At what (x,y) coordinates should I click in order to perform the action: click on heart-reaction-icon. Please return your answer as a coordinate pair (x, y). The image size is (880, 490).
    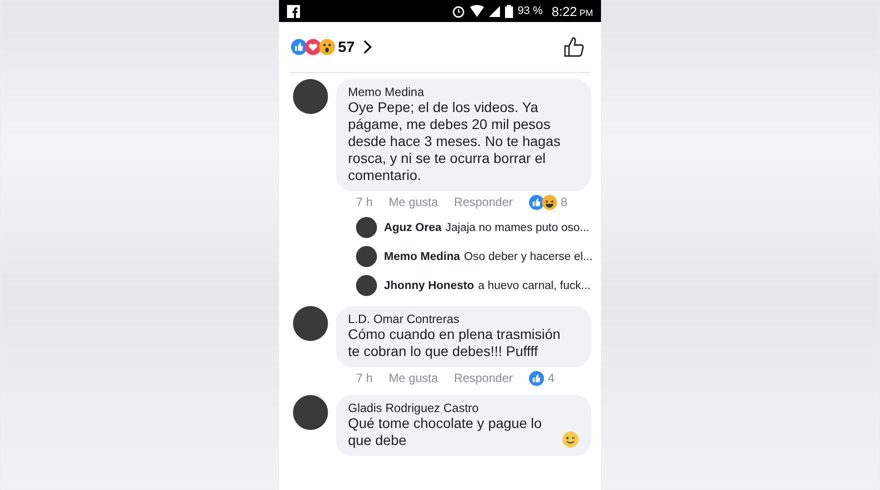
    Looking at the image, I should click on (313, 47).